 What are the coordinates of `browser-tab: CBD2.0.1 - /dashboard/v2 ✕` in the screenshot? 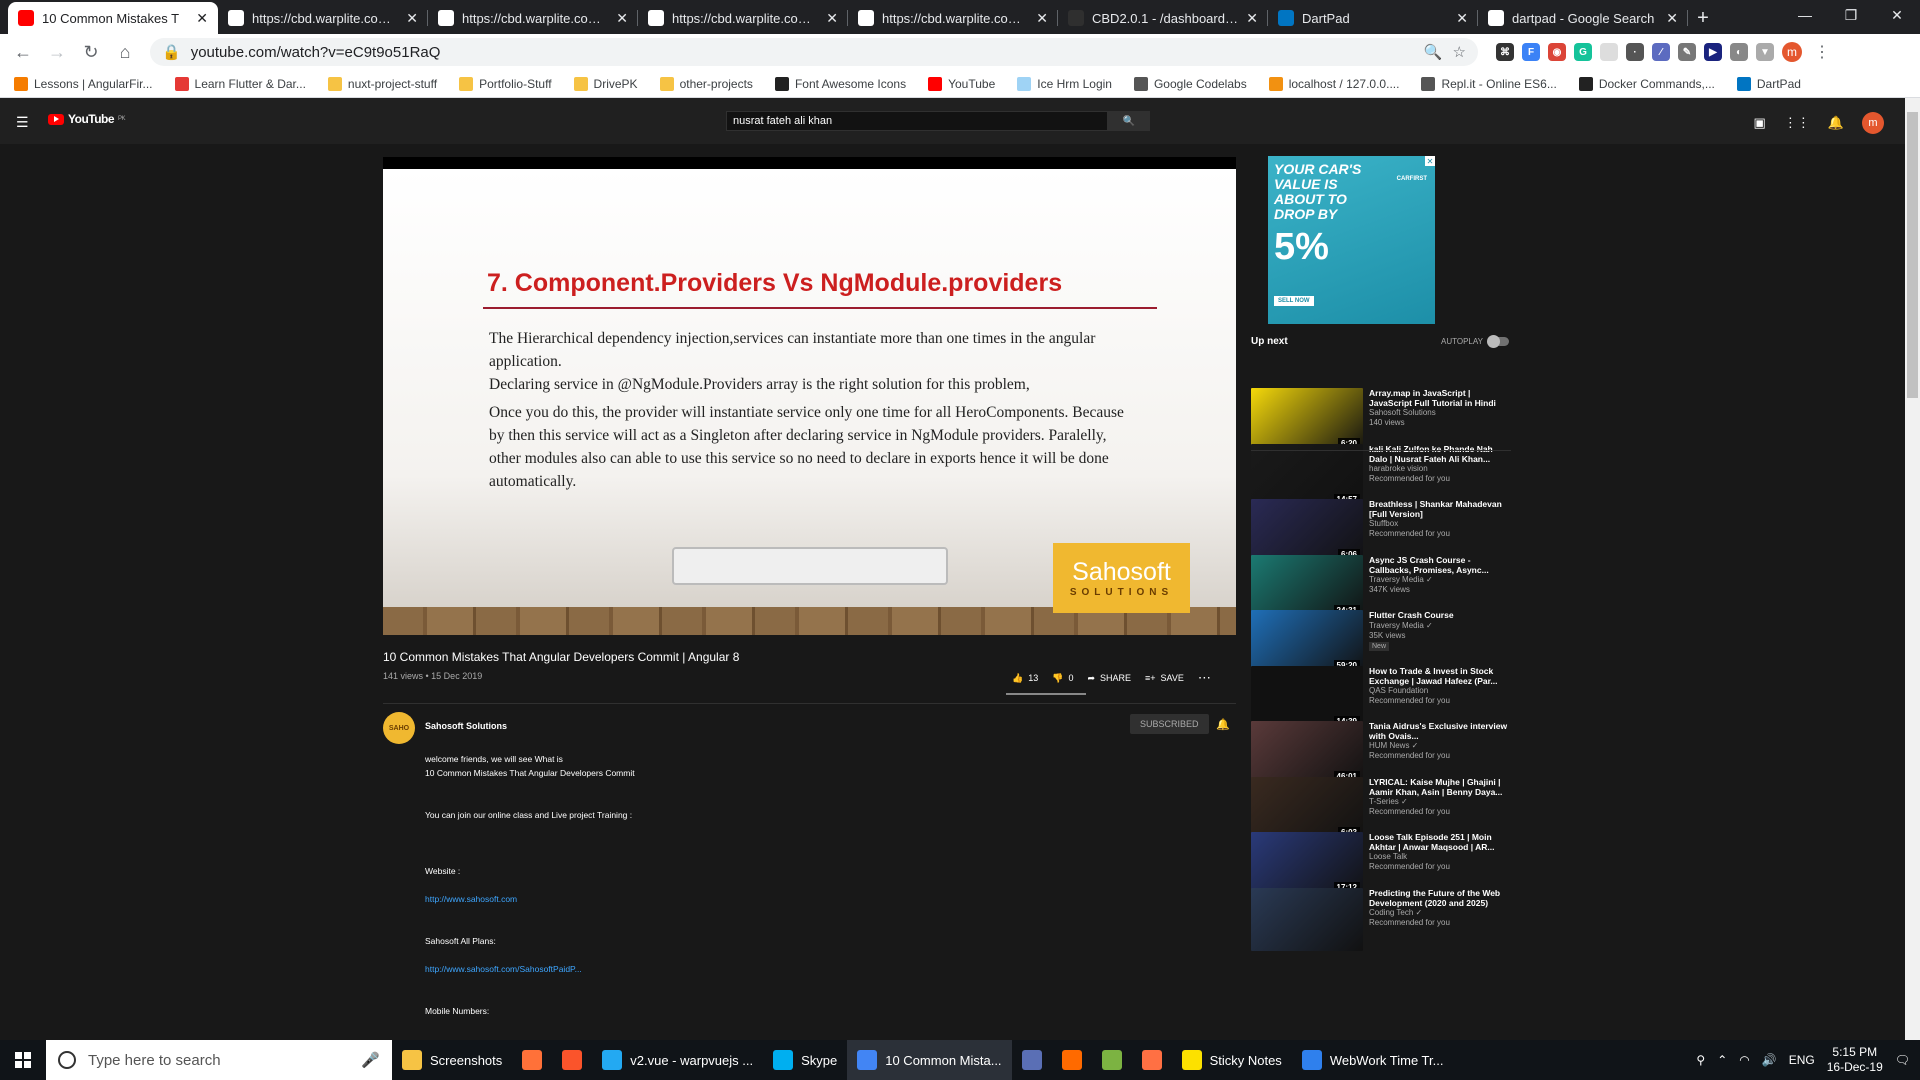 It's located at (1163, 18).